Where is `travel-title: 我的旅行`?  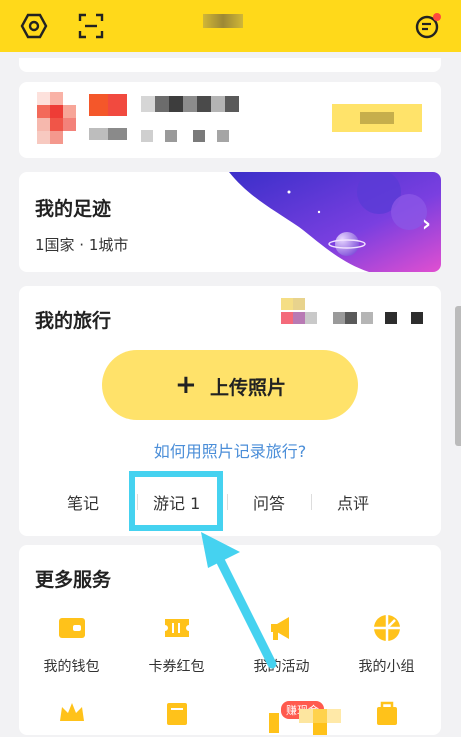 travel-title: 我的旅行 is located at coordinates (73, 321).